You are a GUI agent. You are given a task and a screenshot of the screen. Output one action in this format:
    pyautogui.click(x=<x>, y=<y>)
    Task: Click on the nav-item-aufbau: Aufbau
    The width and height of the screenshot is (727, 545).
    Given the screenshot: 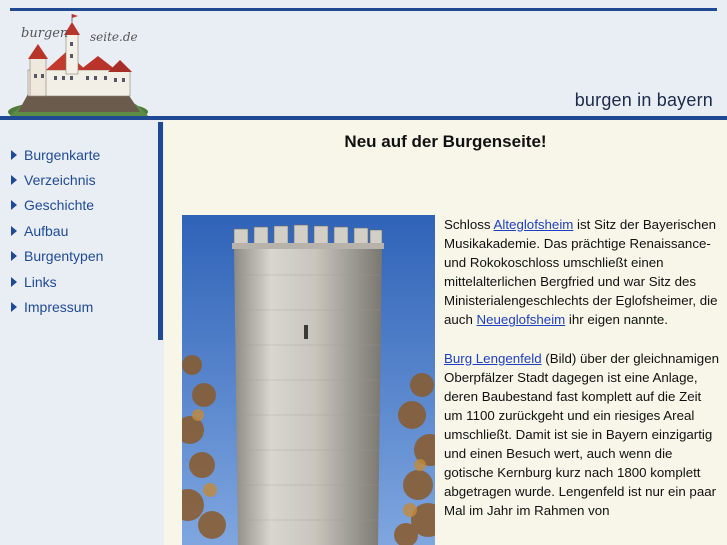 What is the action you would take?
    pyautogui.click(x=57, y=230)
    